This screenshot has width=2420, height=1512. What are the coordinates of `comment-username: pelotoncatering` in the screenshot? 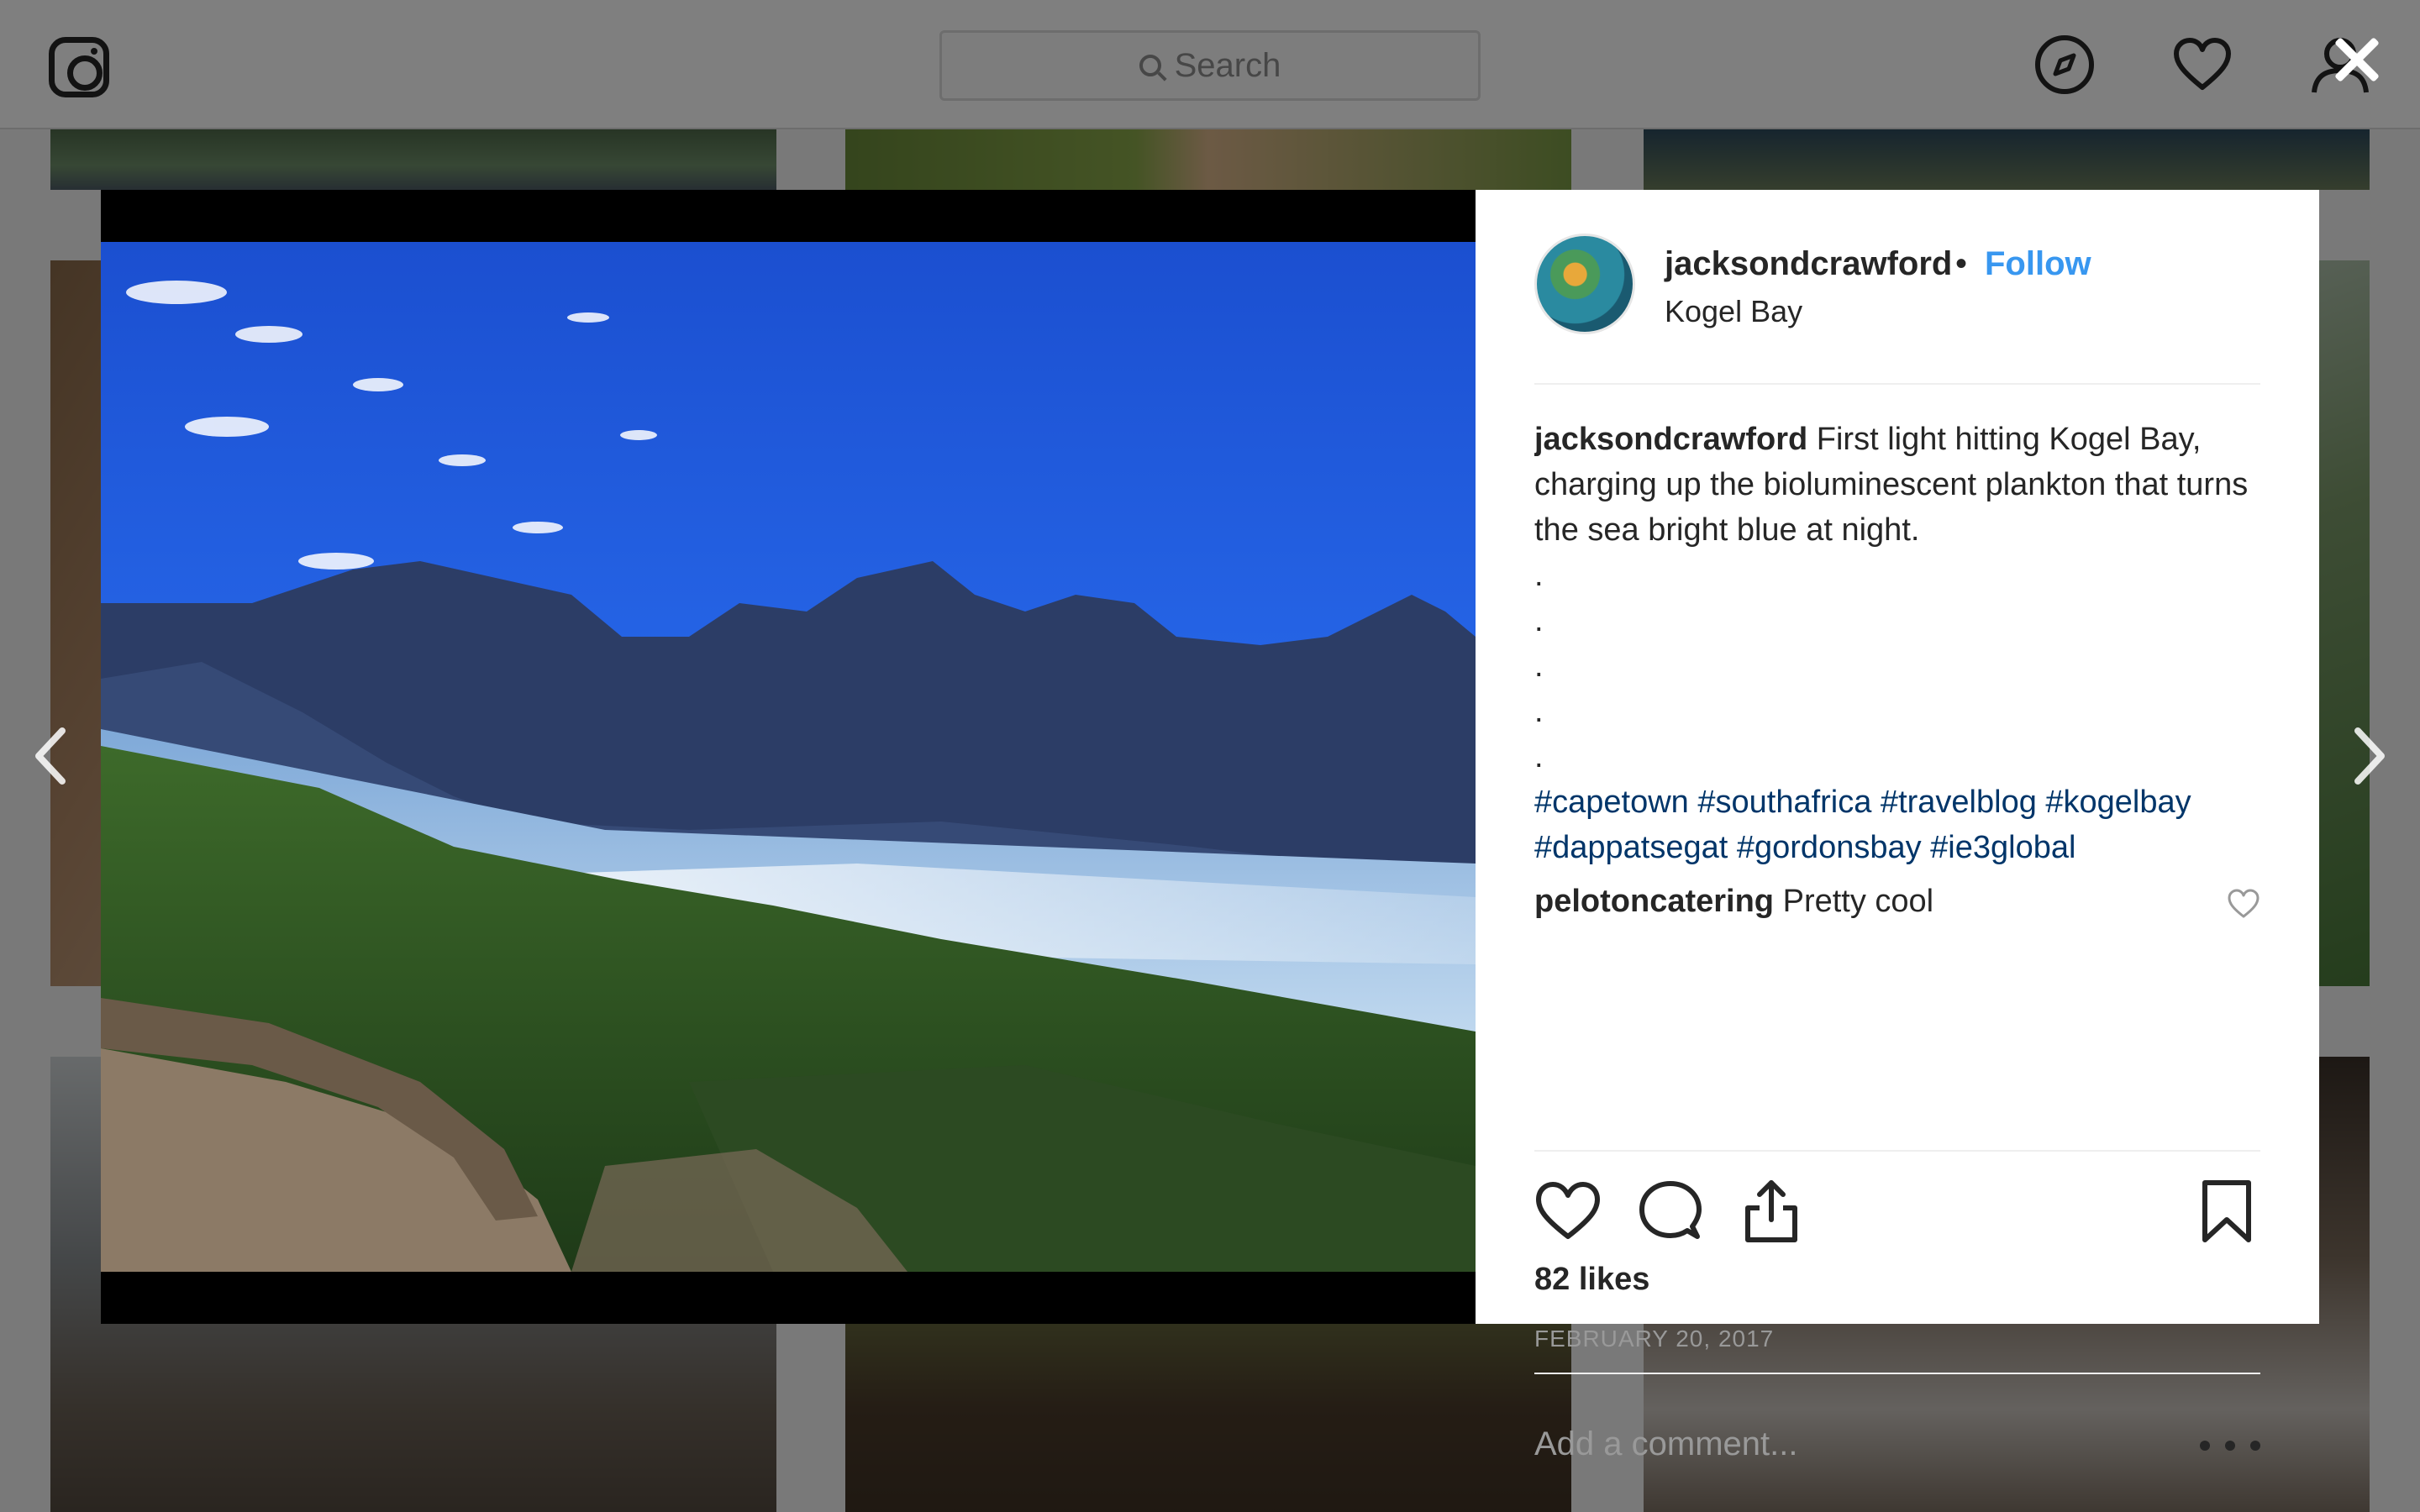 It's located at (1654, 901).